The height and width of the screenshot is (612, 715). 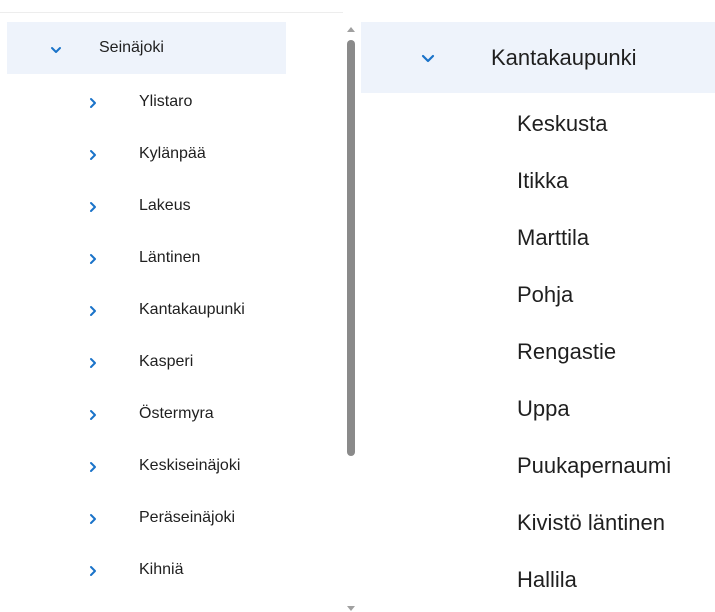 I want to click on tree-node-ylistaro: Ylistaro, so click(x=165, y=102).